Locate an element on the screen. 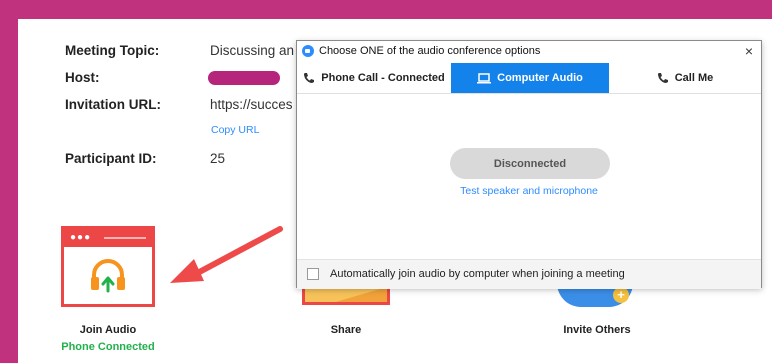 The height and width of the screenshot is (363, 772). host-label: Host: is located at coordinates (82, 77).